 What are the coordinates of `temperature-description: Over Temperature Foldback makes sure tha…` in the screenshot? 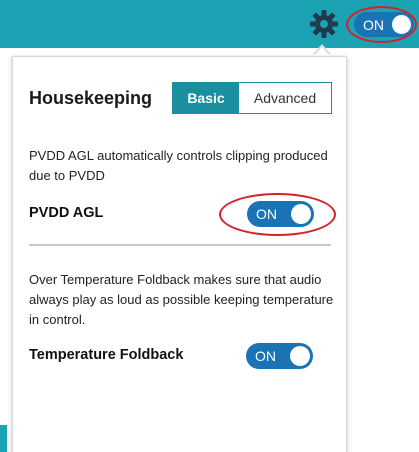 It's located at (181, 299).